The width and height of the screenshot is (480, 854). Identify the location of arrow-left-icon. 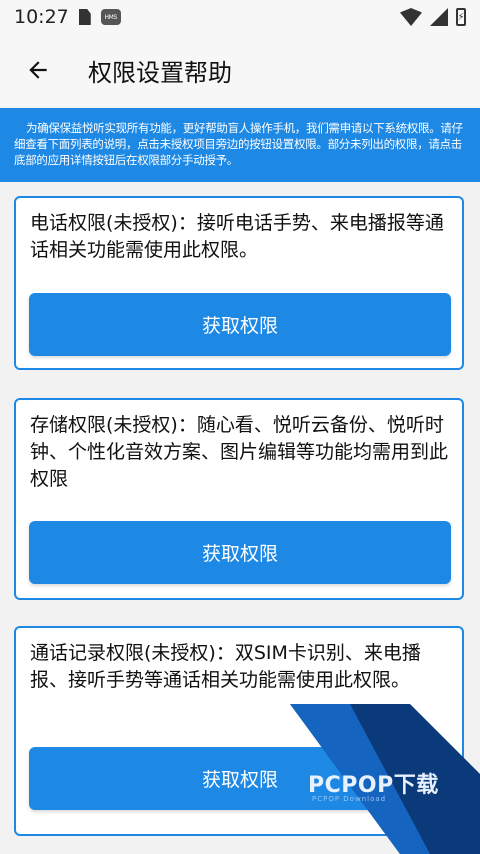
(38, 70).